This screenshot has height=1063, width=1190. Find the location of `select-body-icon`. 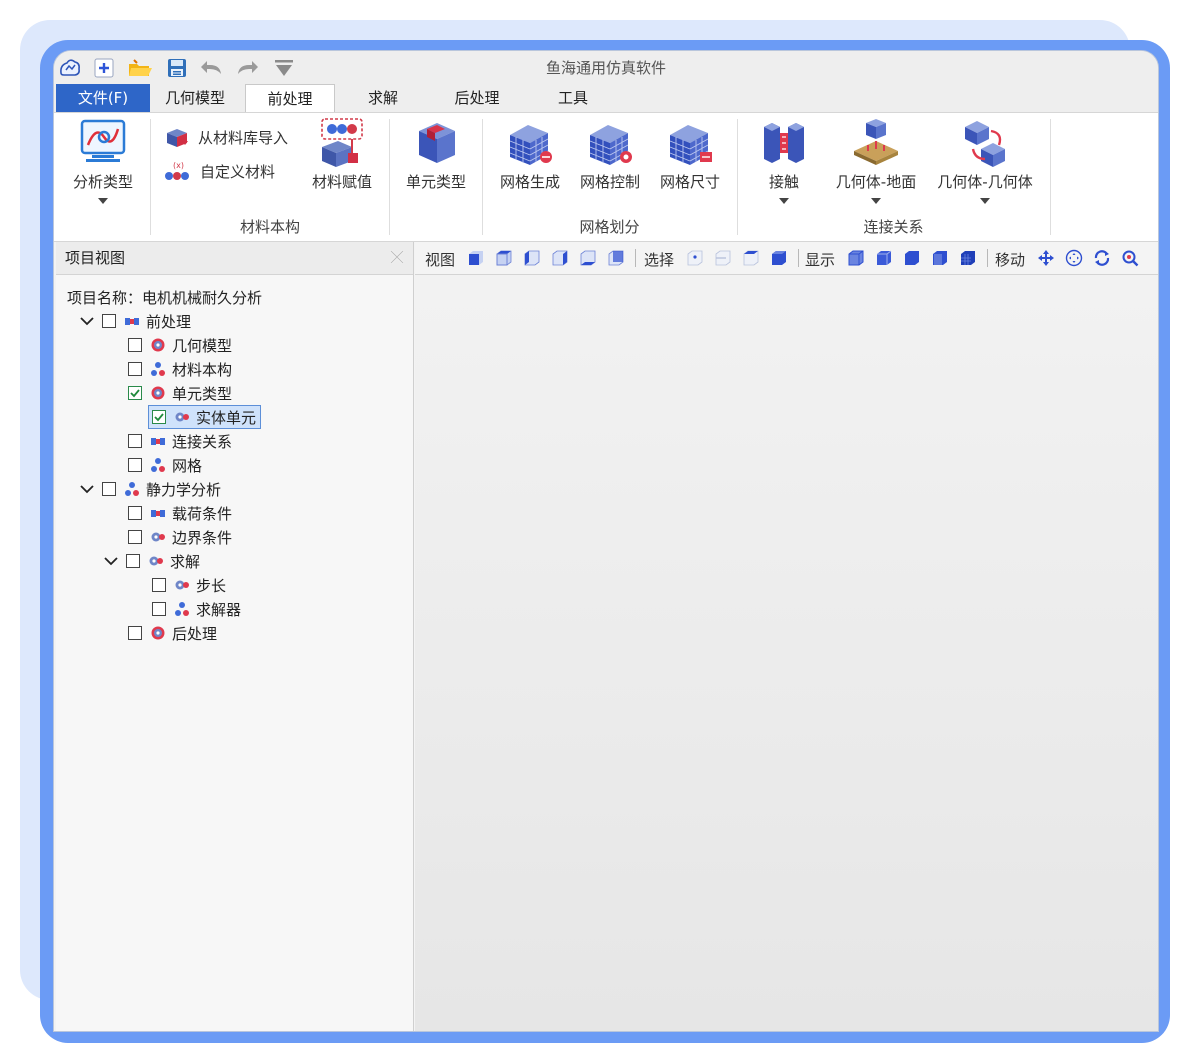

select-body-icon is located at coordinates (779, 258).